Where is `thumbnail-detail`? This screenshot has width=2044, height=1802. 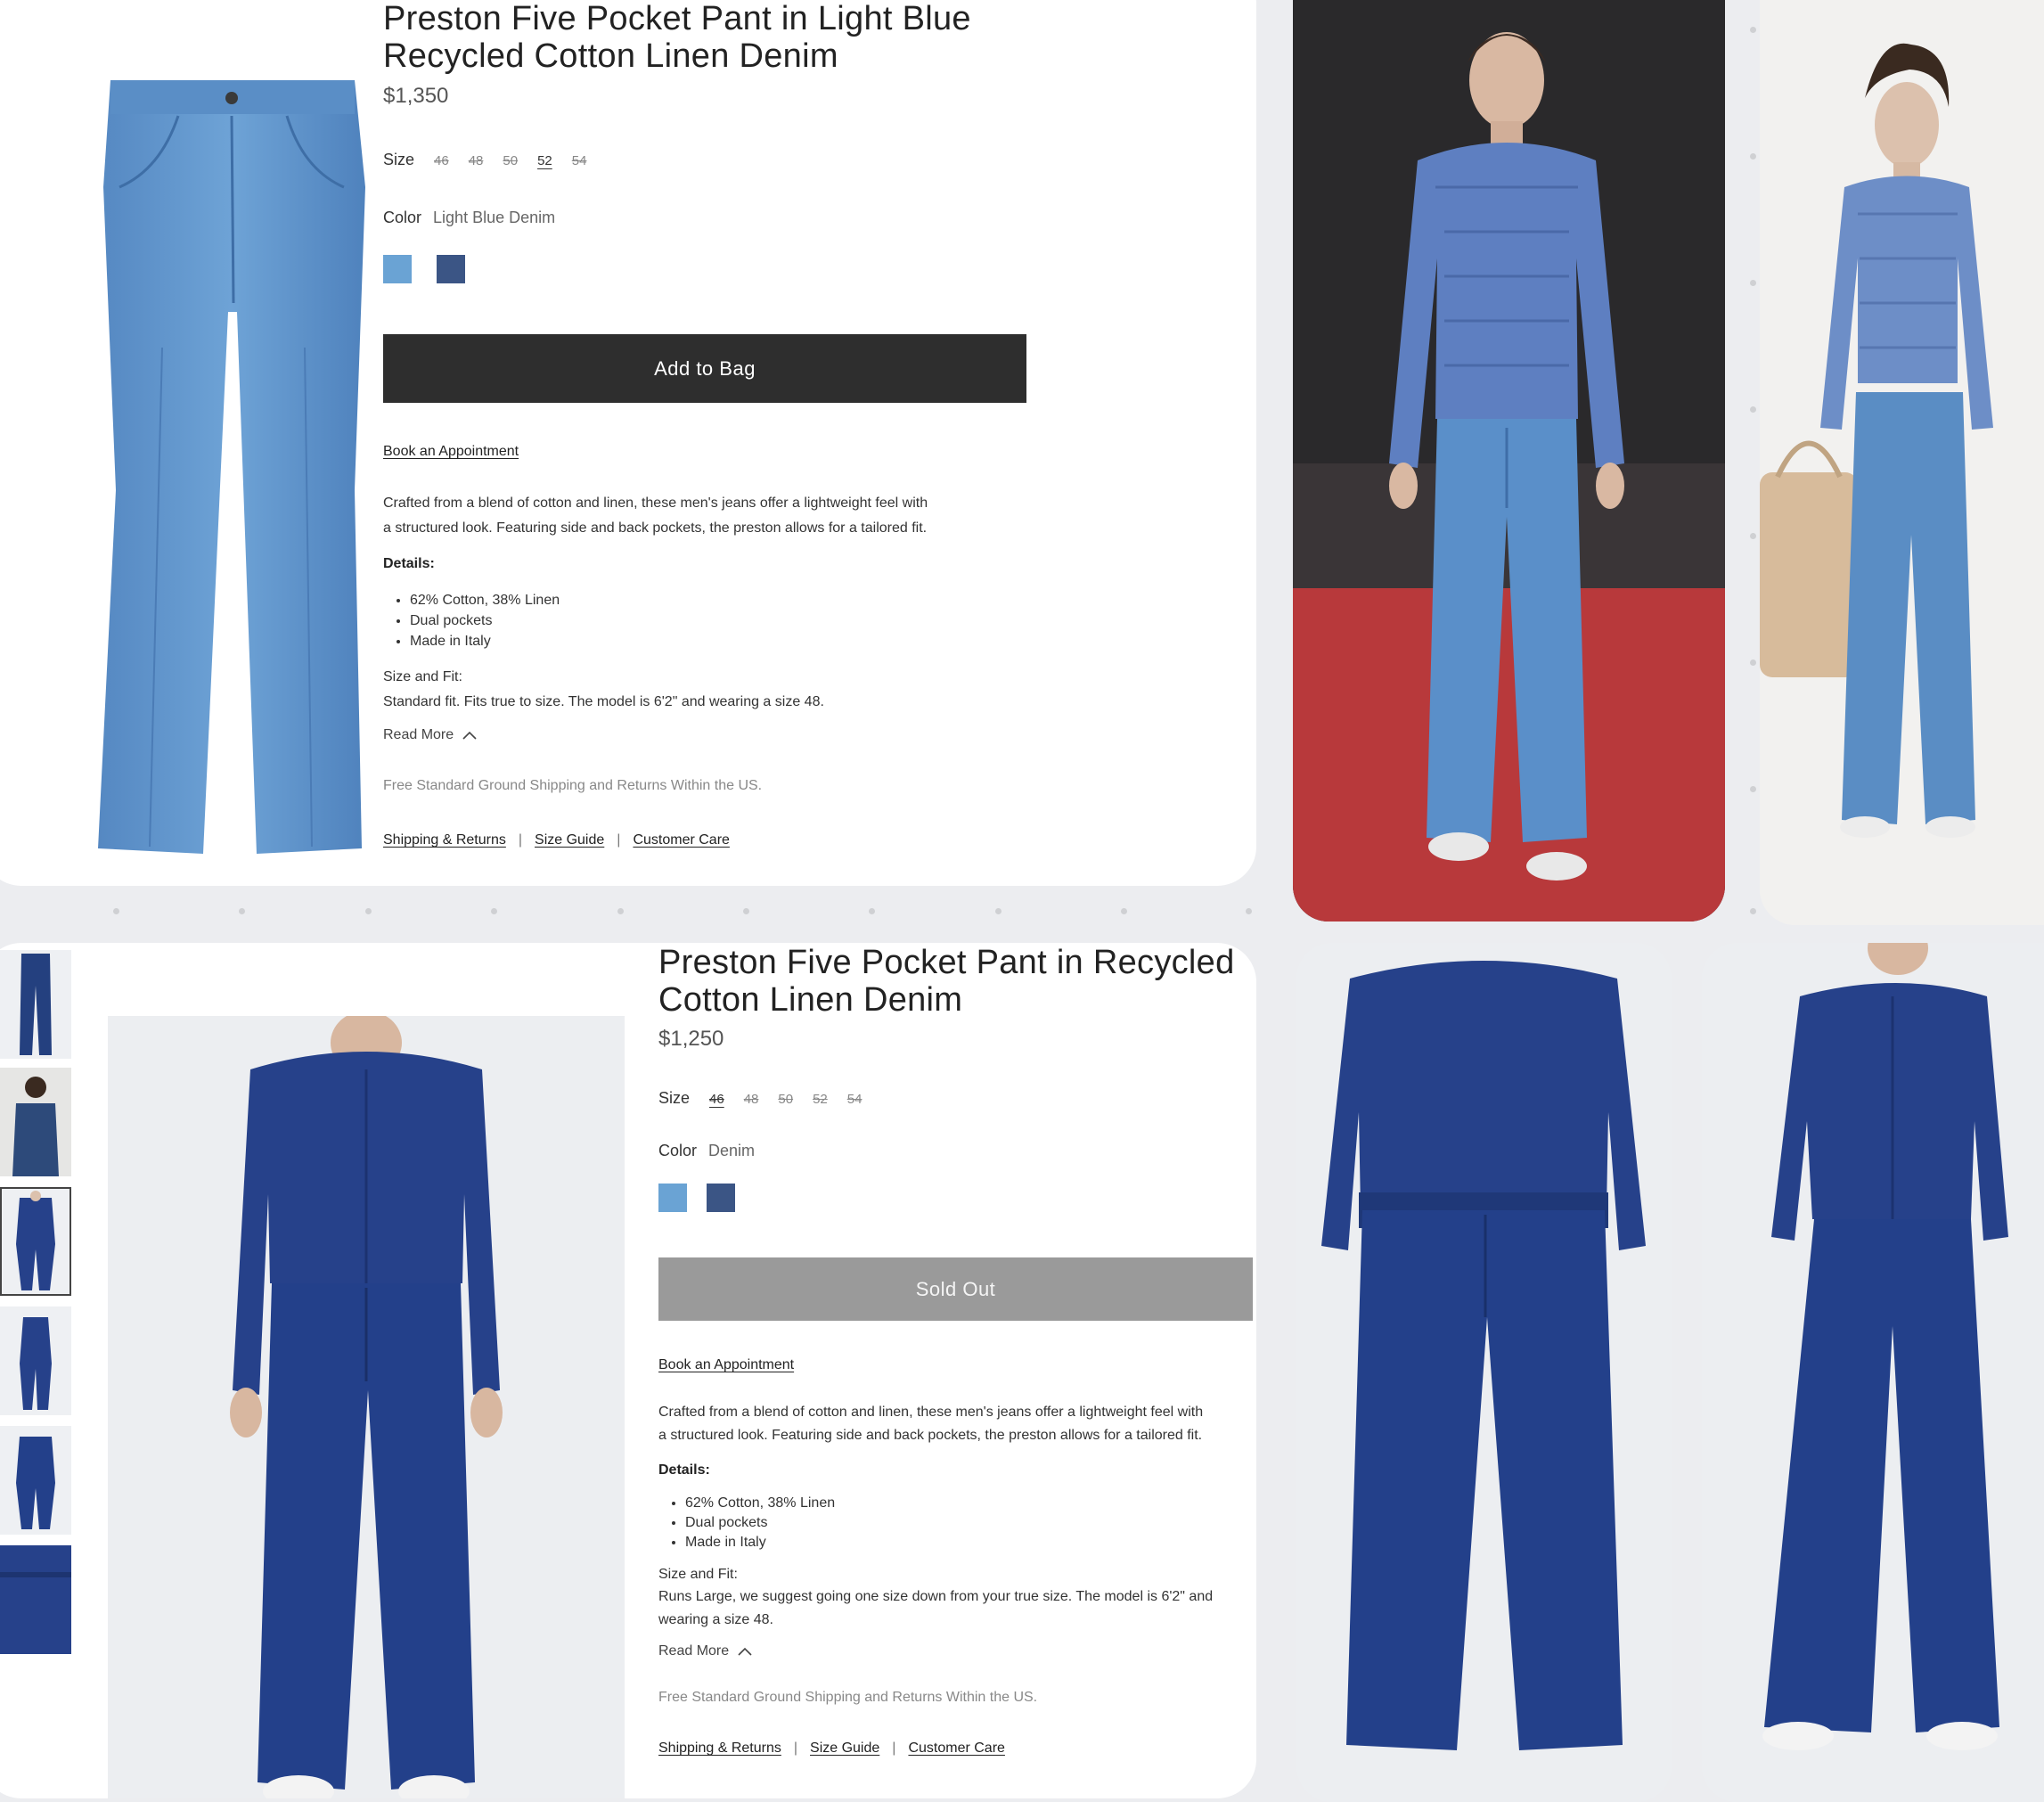 thumbnail-detail is located at coordinates (35, 1599).